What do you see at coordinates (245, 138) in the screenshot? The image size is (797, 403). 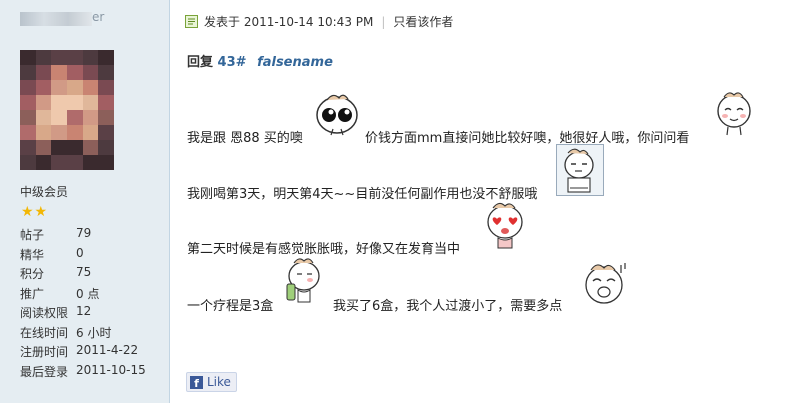 I see `post-line-1a: 我是跟 恩88 买的噢` at bounding box center [245, 138].